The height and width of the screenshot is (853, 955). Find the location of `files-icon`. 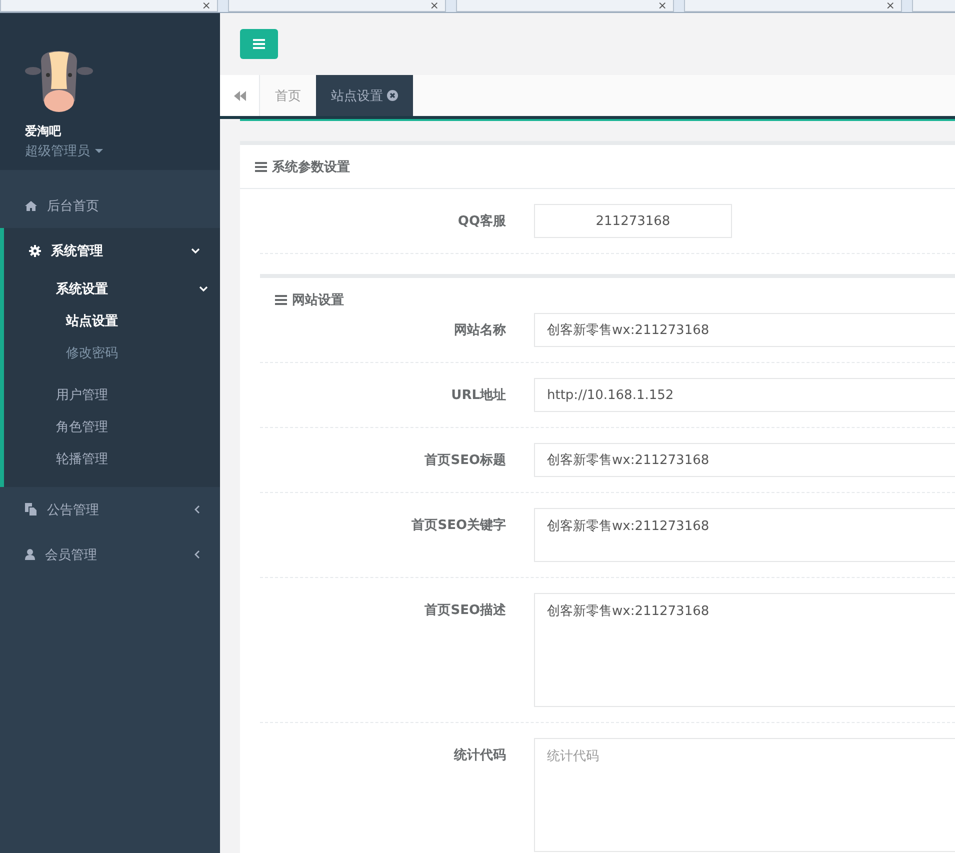

files-icon is located at coordinates (31, 509).